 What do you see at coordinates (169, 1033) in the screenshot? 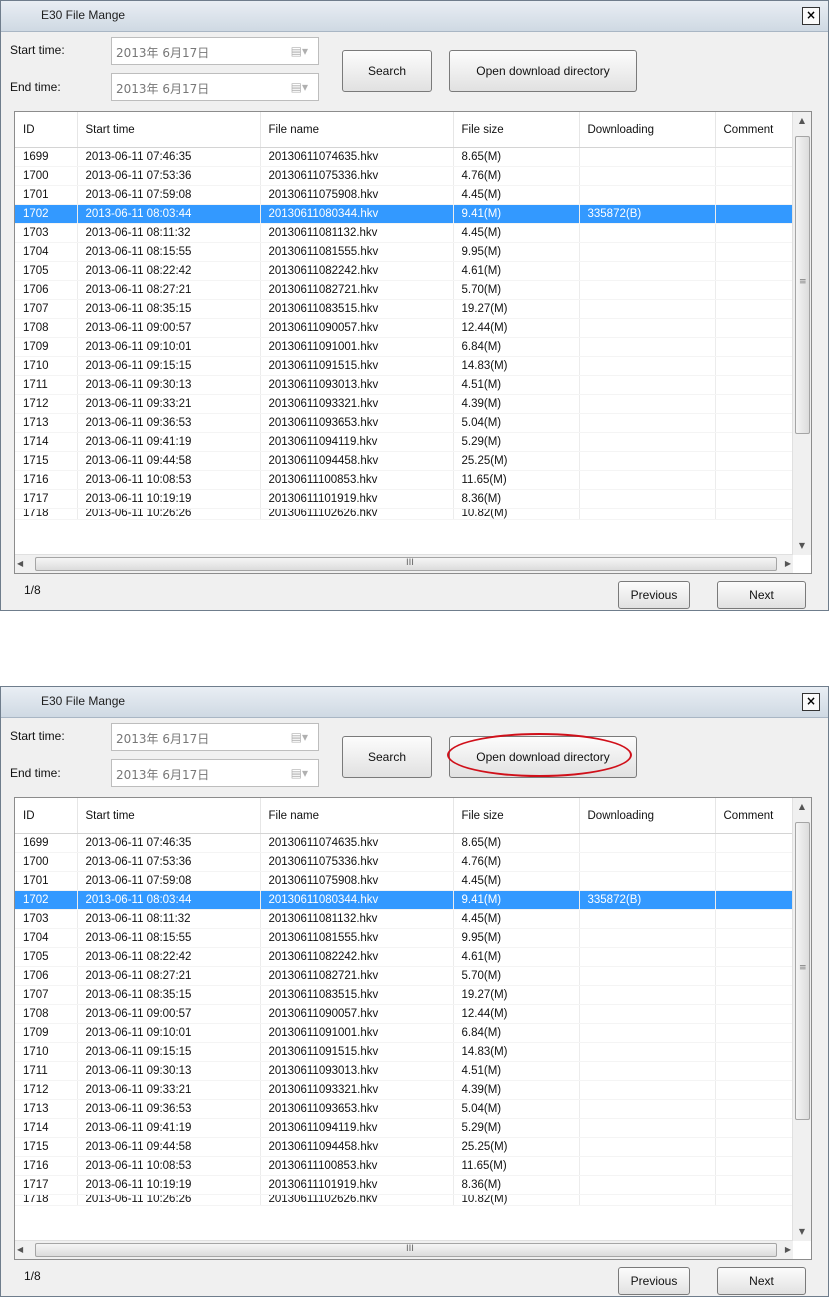
I see `cell-start-time: 2013-06-11 09:10:01` at bounding box center [169, 1033].